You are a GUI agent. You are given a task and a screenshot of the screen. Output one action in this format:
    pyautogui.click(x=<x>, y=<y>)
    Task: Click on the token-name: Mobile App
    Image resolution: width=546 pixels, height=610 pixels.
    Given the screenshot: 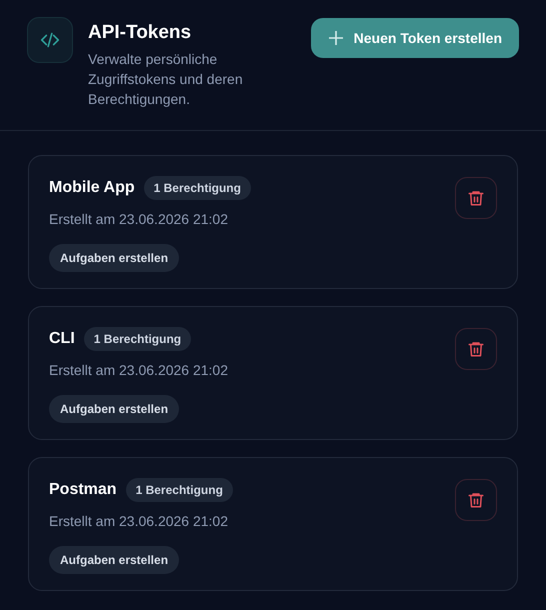 What is the action you would take?
    pyautogui.click(x=92, y=188)
    